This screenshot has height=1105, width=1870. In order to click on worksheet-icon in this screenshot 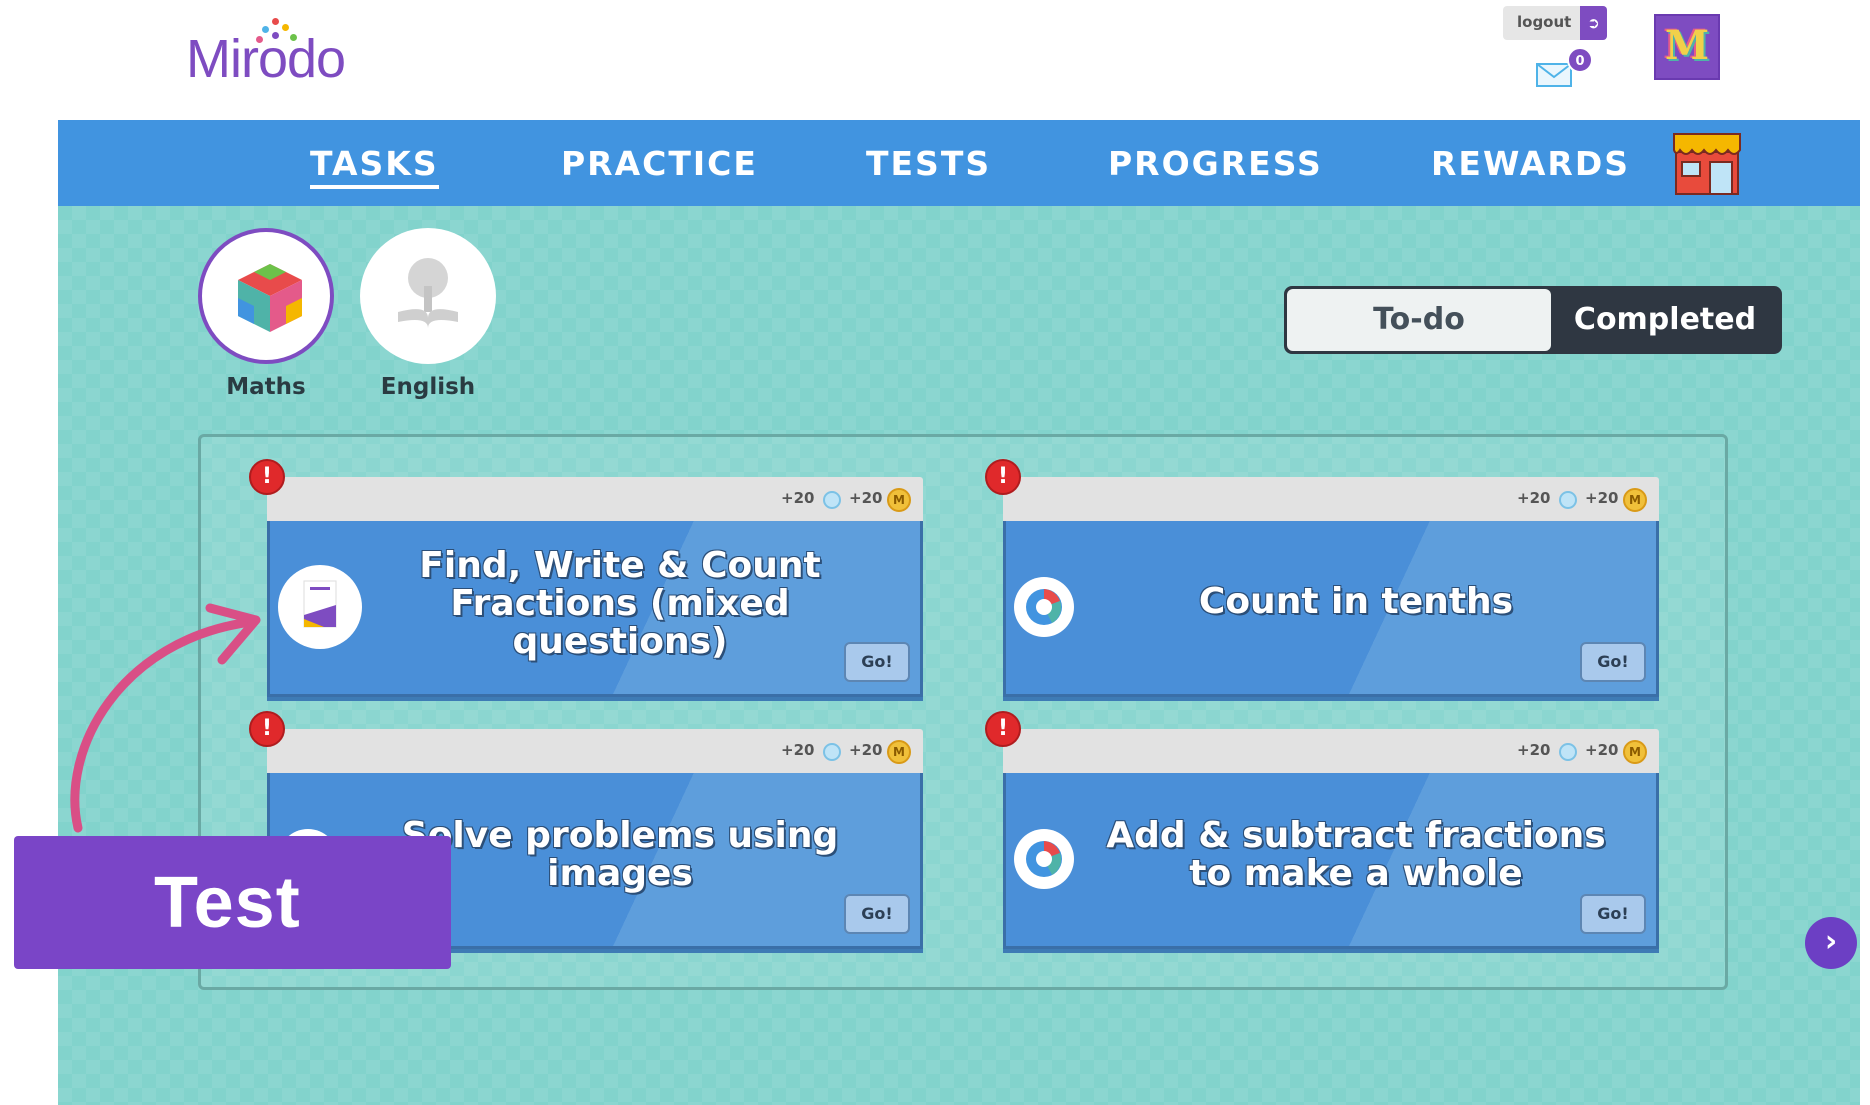, I will do `click(320, 607)`.